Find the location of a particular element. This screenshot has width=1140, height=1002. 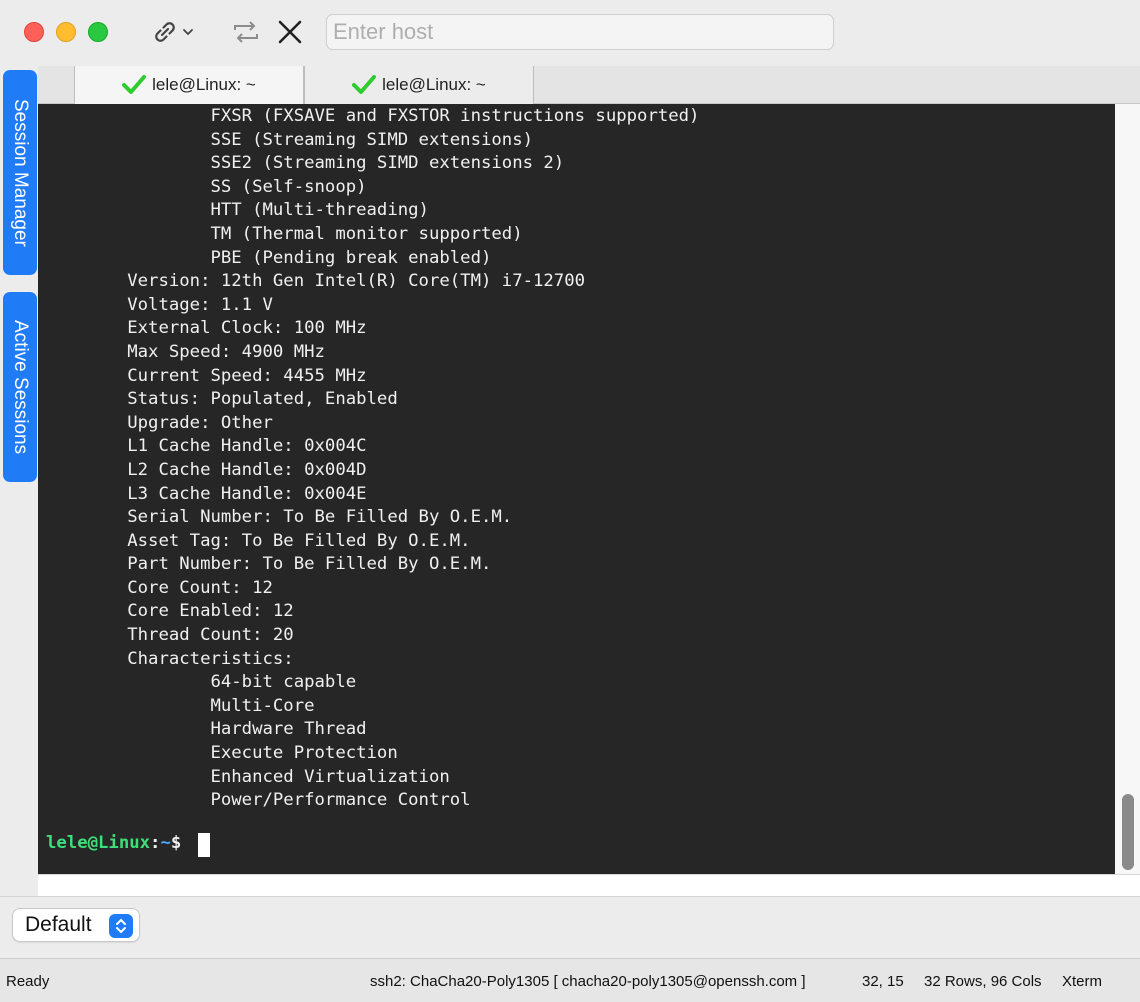

terminal-line: Current Speed: 4455 MHz is located at coordinates (205, 375).